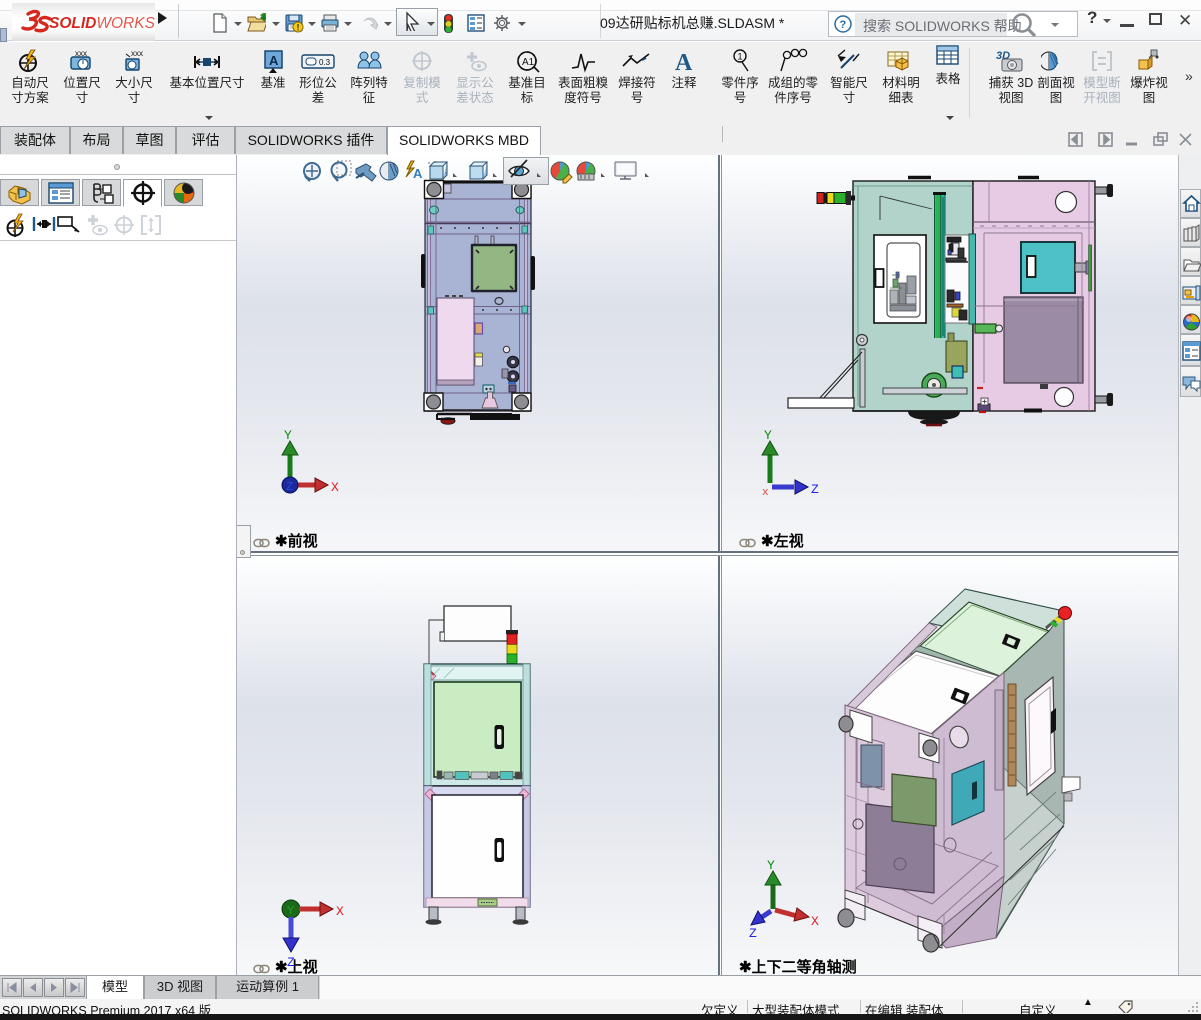 Image resolution: width=1201 pixels, height=1020 pixels. What do you see at coordinates (325, 62) in the screenshot?
I see `svg-text: 0.3` at bounding box center [325, 62].